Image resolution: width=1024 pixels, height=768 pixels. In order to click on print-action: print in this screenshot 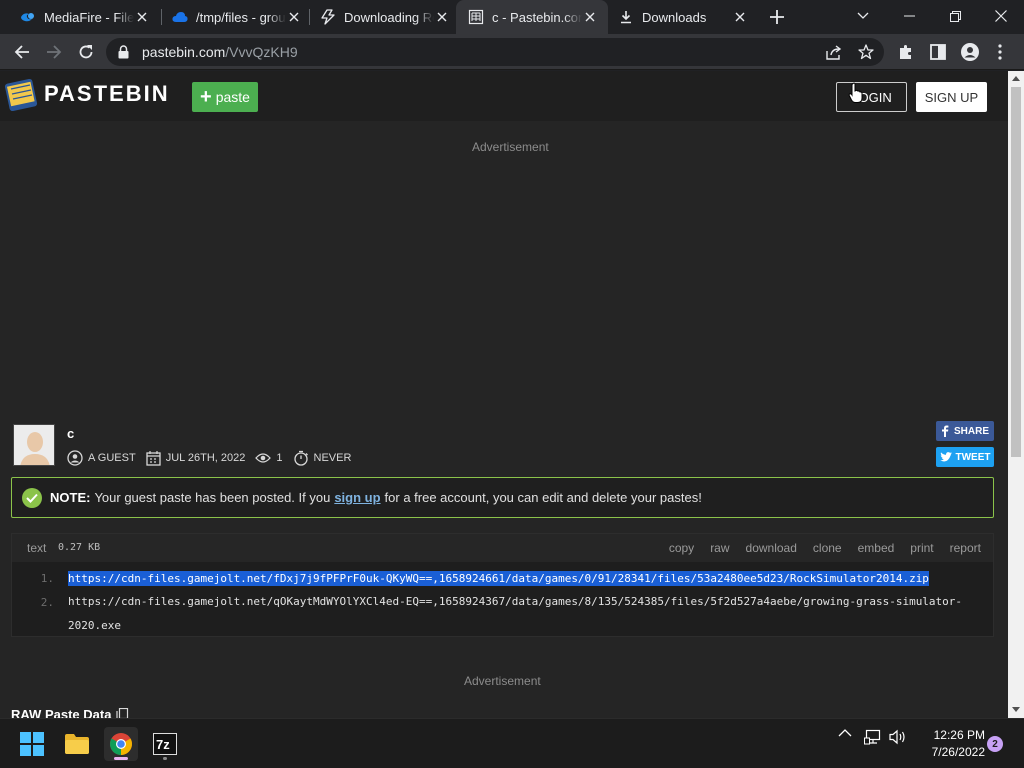, I will do `click(921, 548)`.